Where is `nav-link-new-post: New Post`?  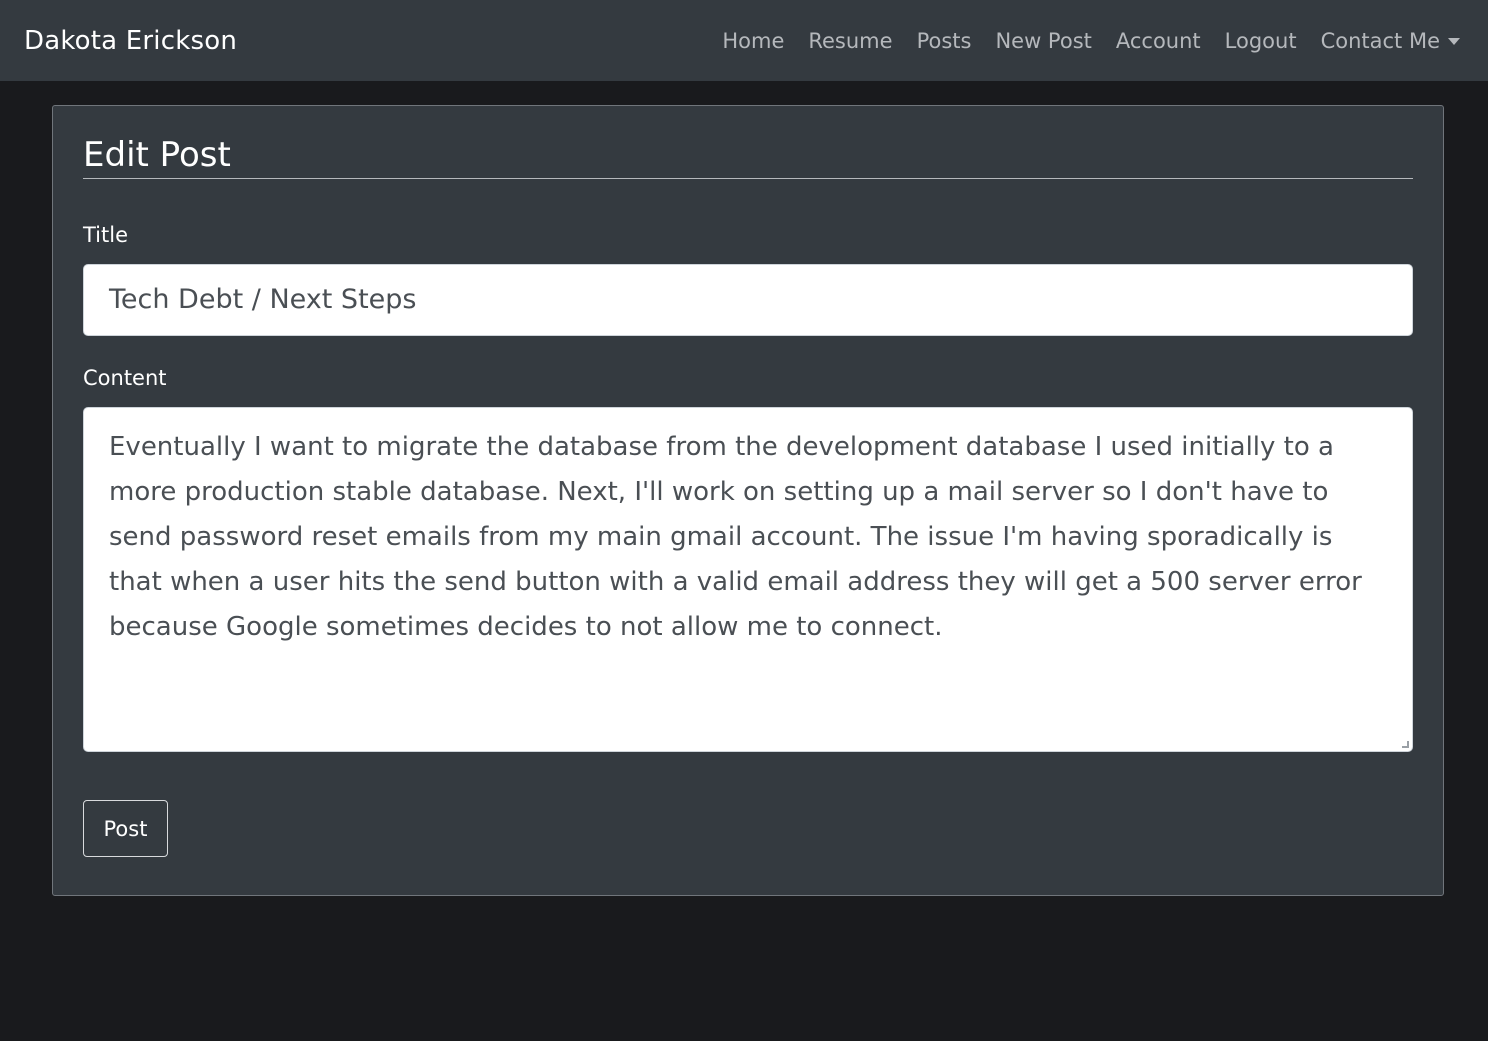
nav-link-new-post: New Post is located at coordinates (1043, 41).